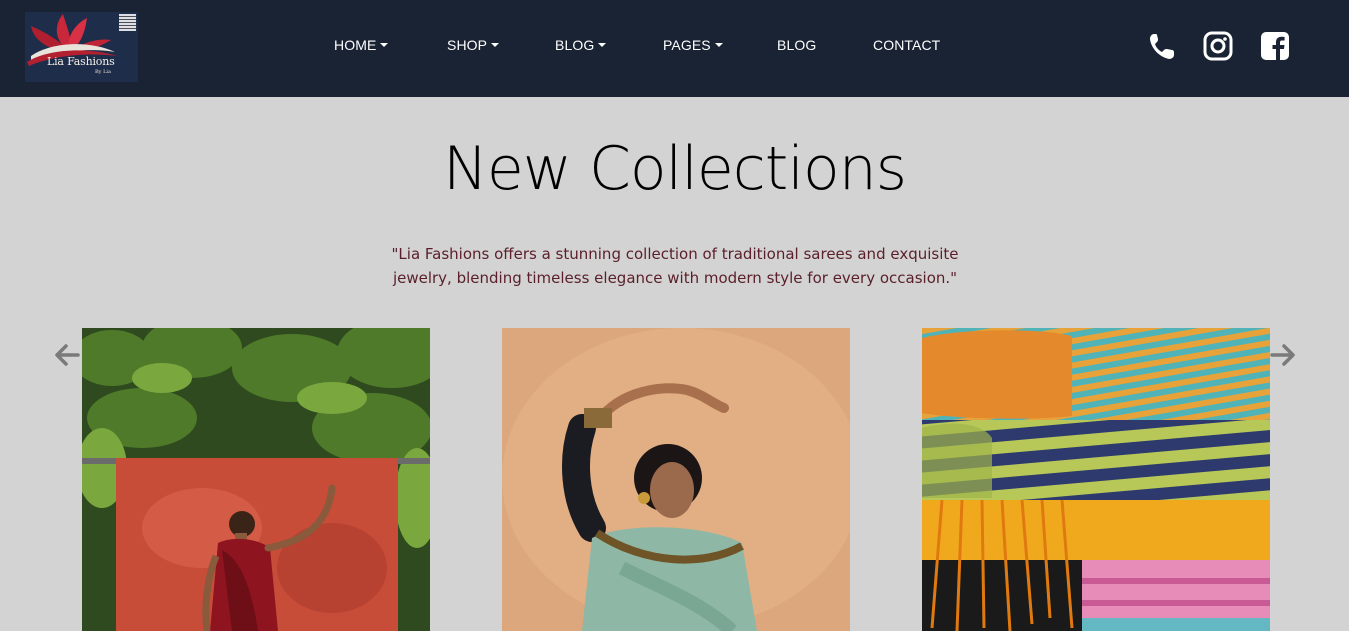 This screenshot has height=631, width=1349. I want to click on nav-contact-label: CONTACT, so click(907, 45).